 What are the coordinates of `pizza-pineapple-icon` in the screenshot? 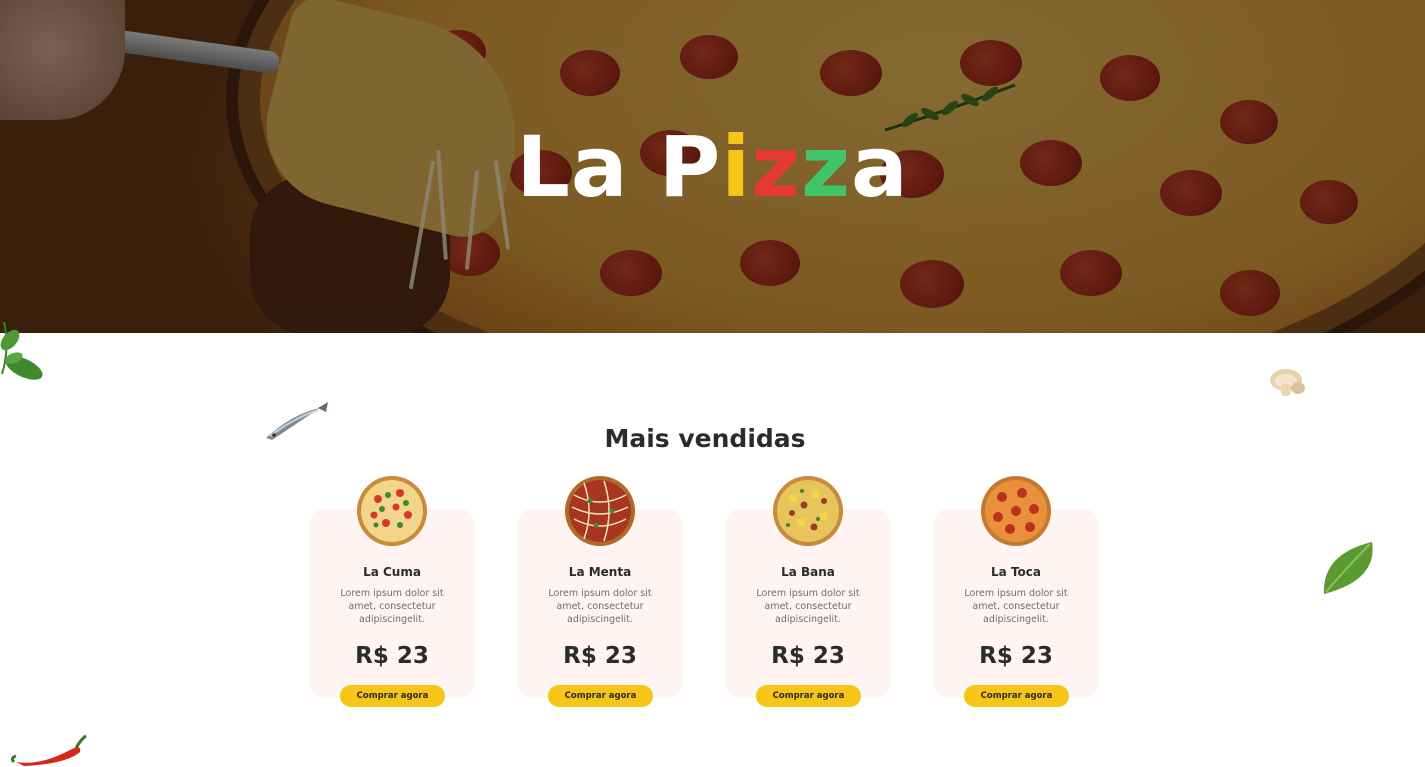 It's located at (808, 511).